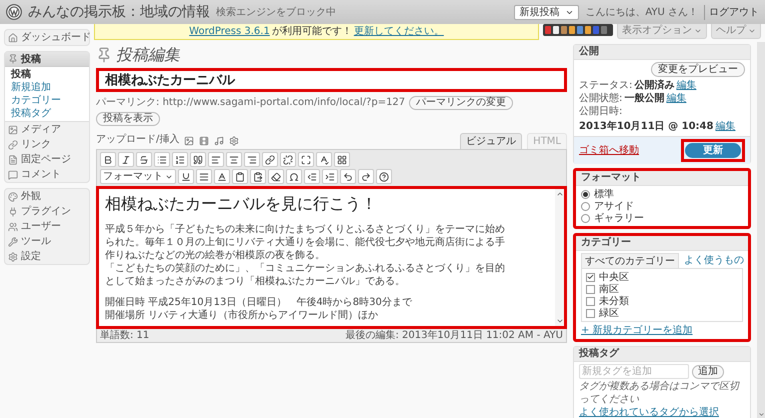 The width and height of the screenshot is (765, 418). I want to click on update-link: 更新してください。, so click(399, 31).